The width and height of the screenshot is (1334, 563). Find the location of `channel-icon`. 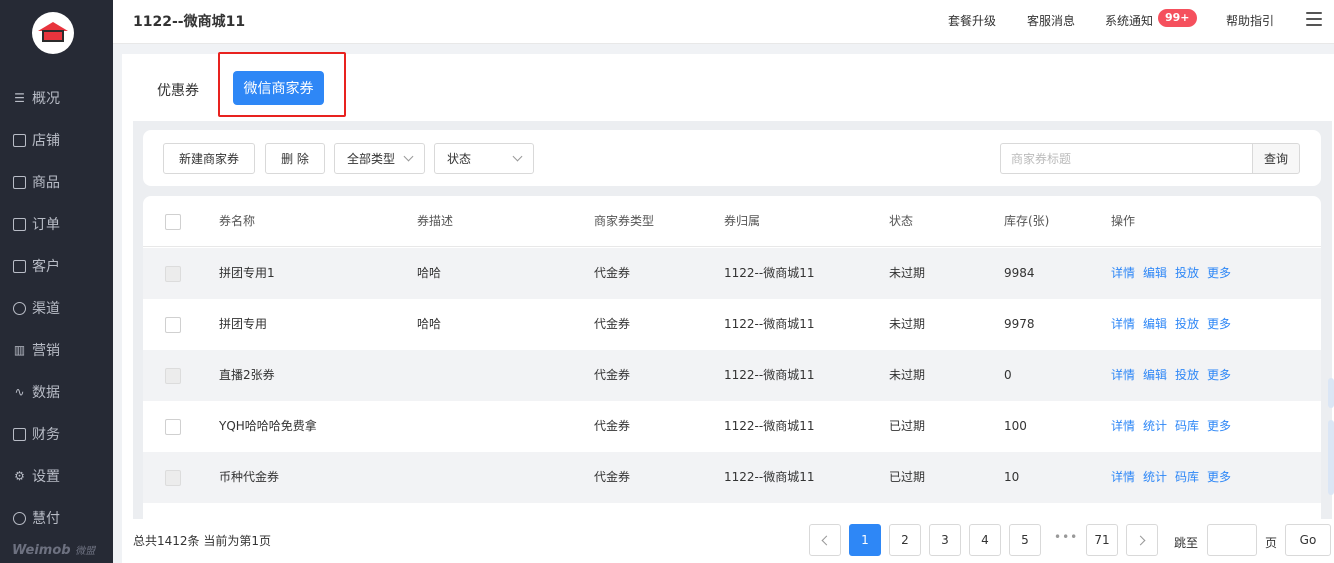

channel-icon is located at coordinates (19, 308).